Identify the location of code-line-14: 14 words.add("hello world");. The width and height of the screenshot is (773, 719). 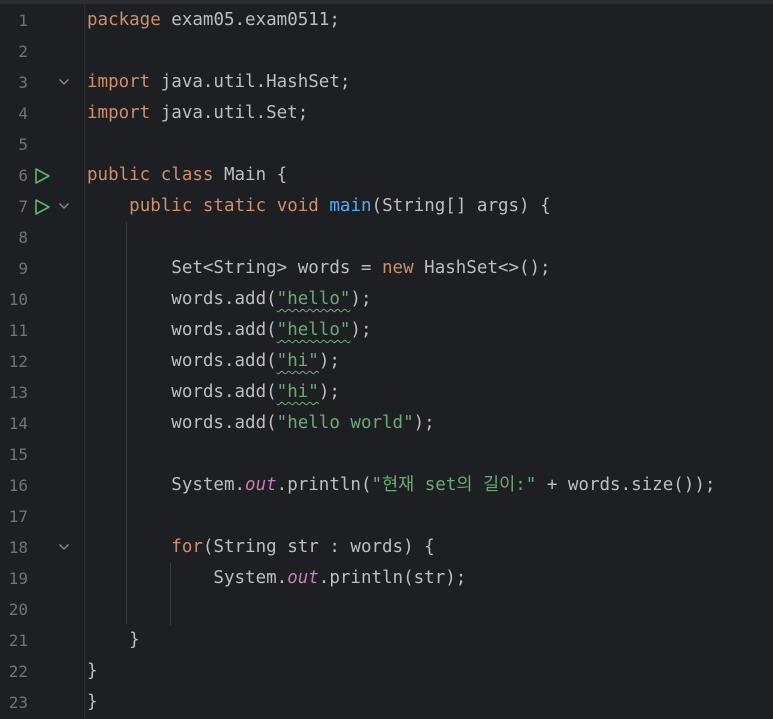
(386, 423).